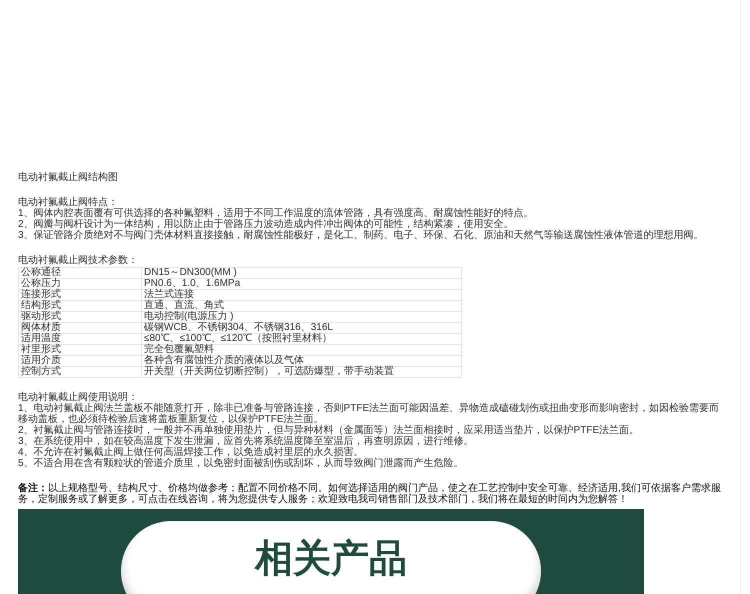  I want to click on table-cell: 适用介质, so click(80, 361).